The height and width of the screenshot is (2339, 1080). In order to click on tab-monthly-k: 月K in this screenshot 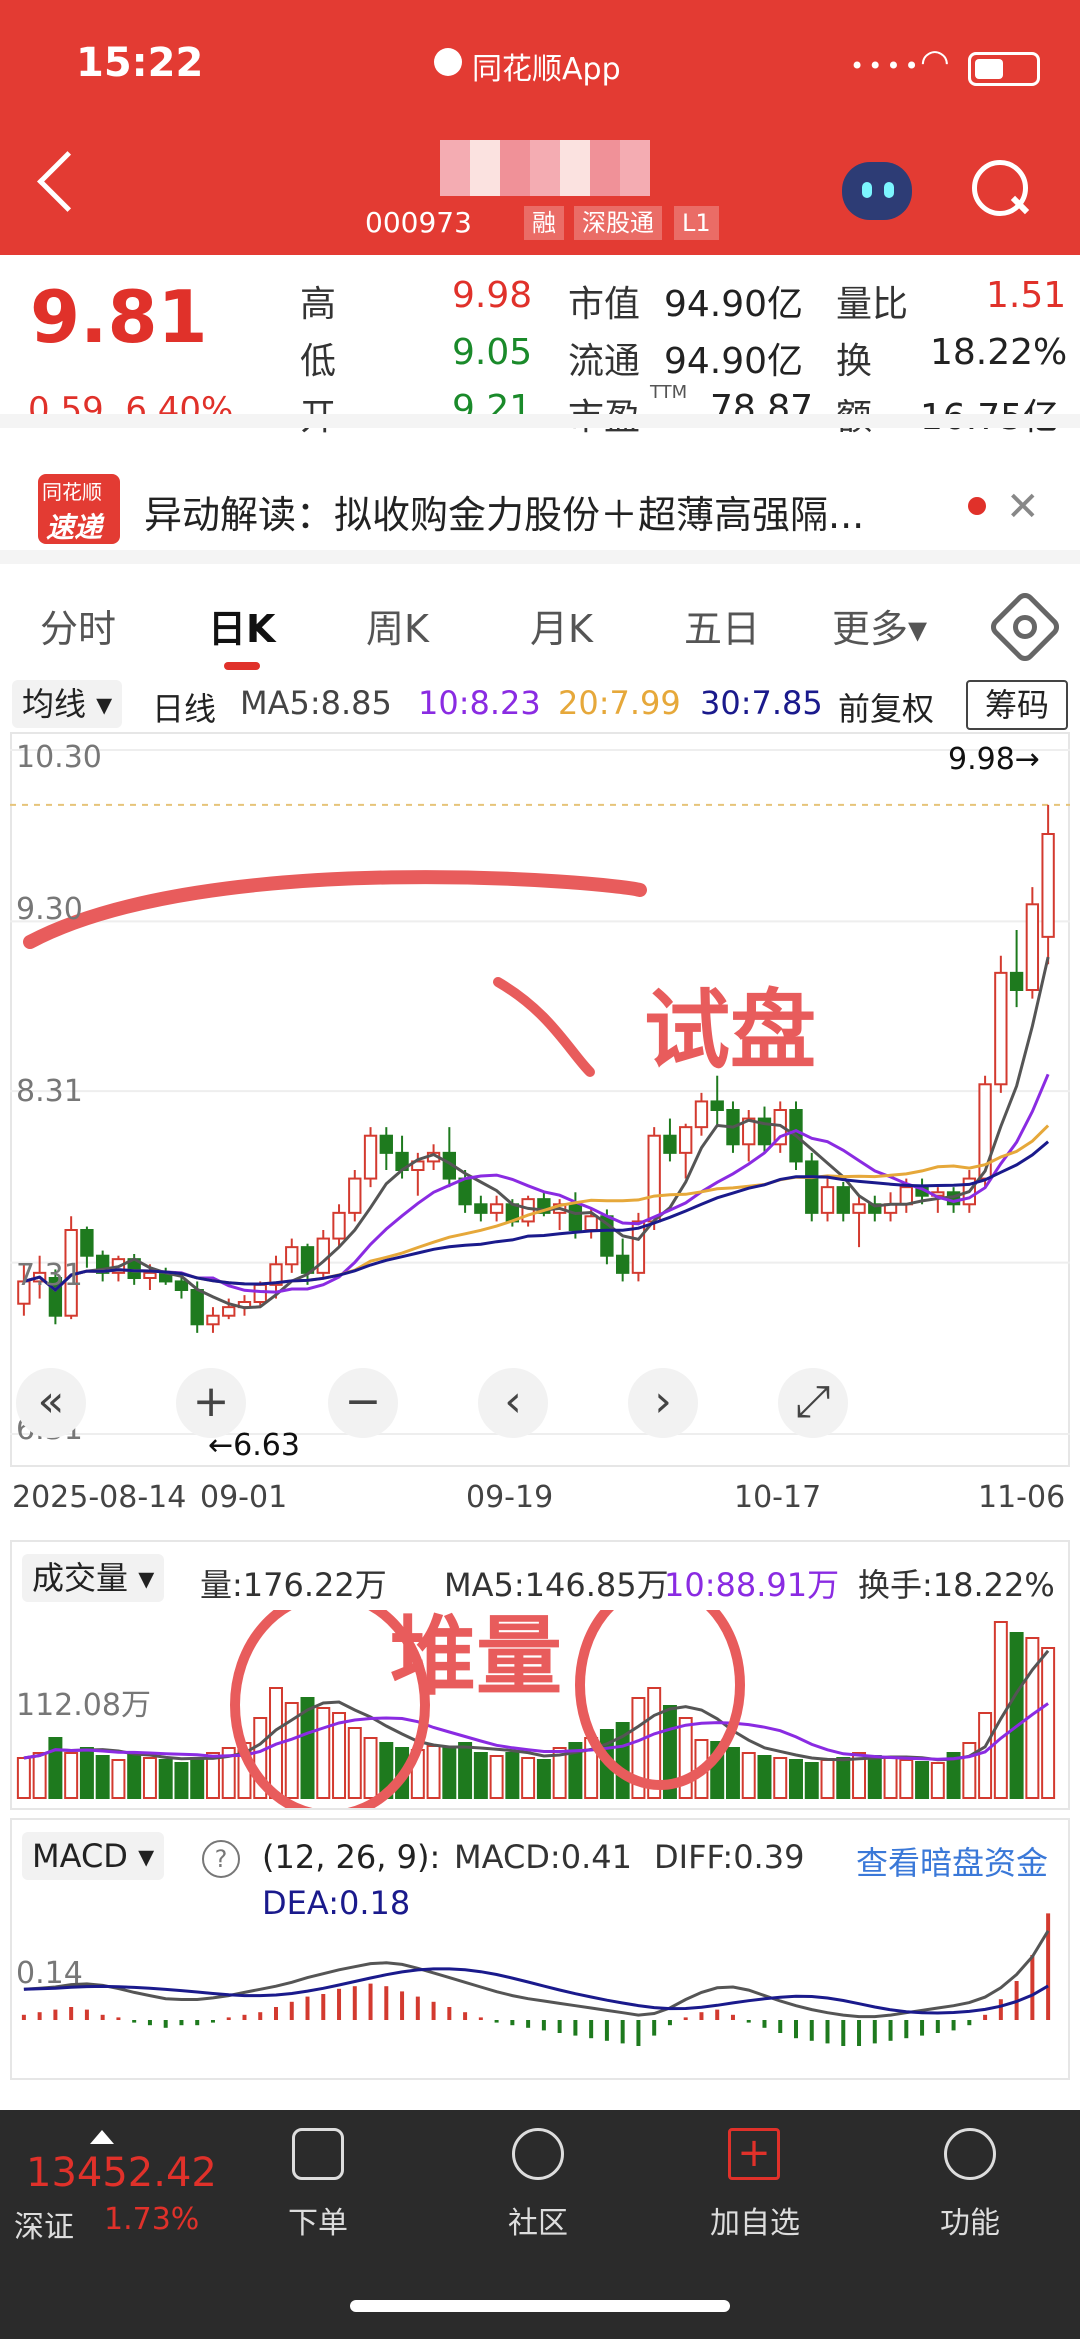, I will do `click(561, 625)`.